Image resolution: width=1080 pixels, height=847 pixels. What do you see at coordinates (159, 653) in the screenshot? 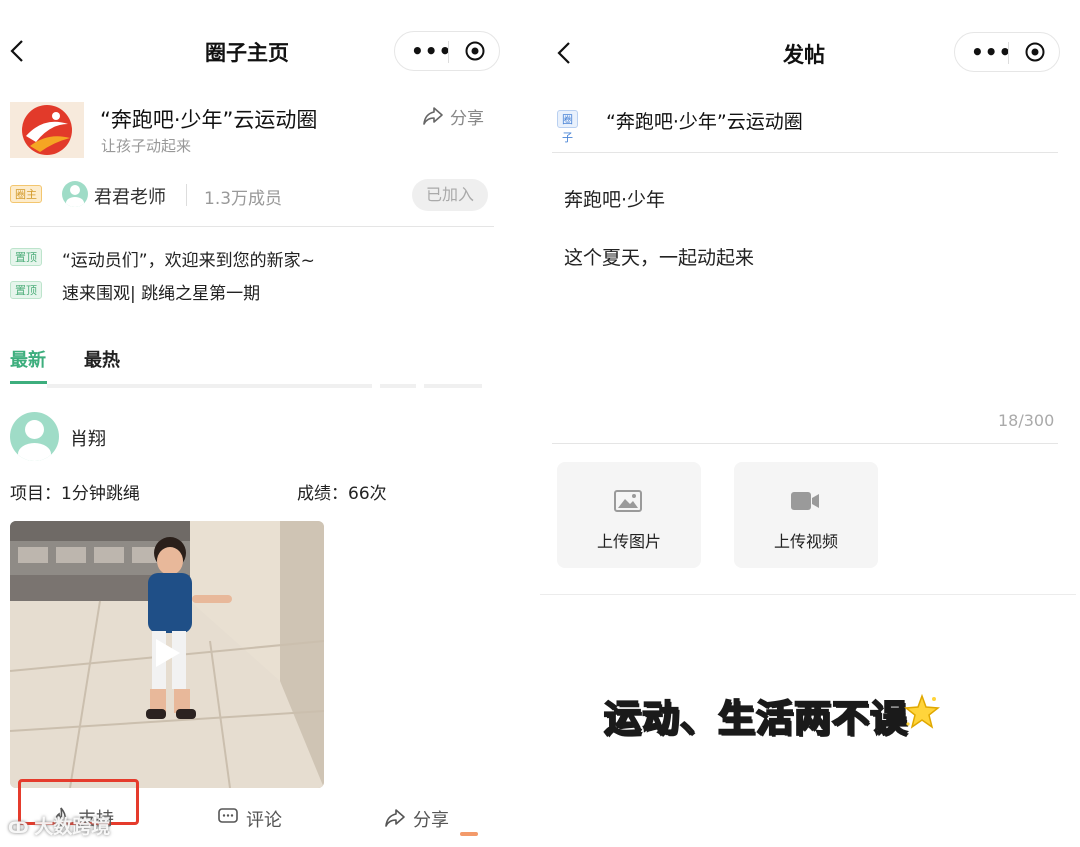
I see `play-icon` at bounding box center [159, 653].